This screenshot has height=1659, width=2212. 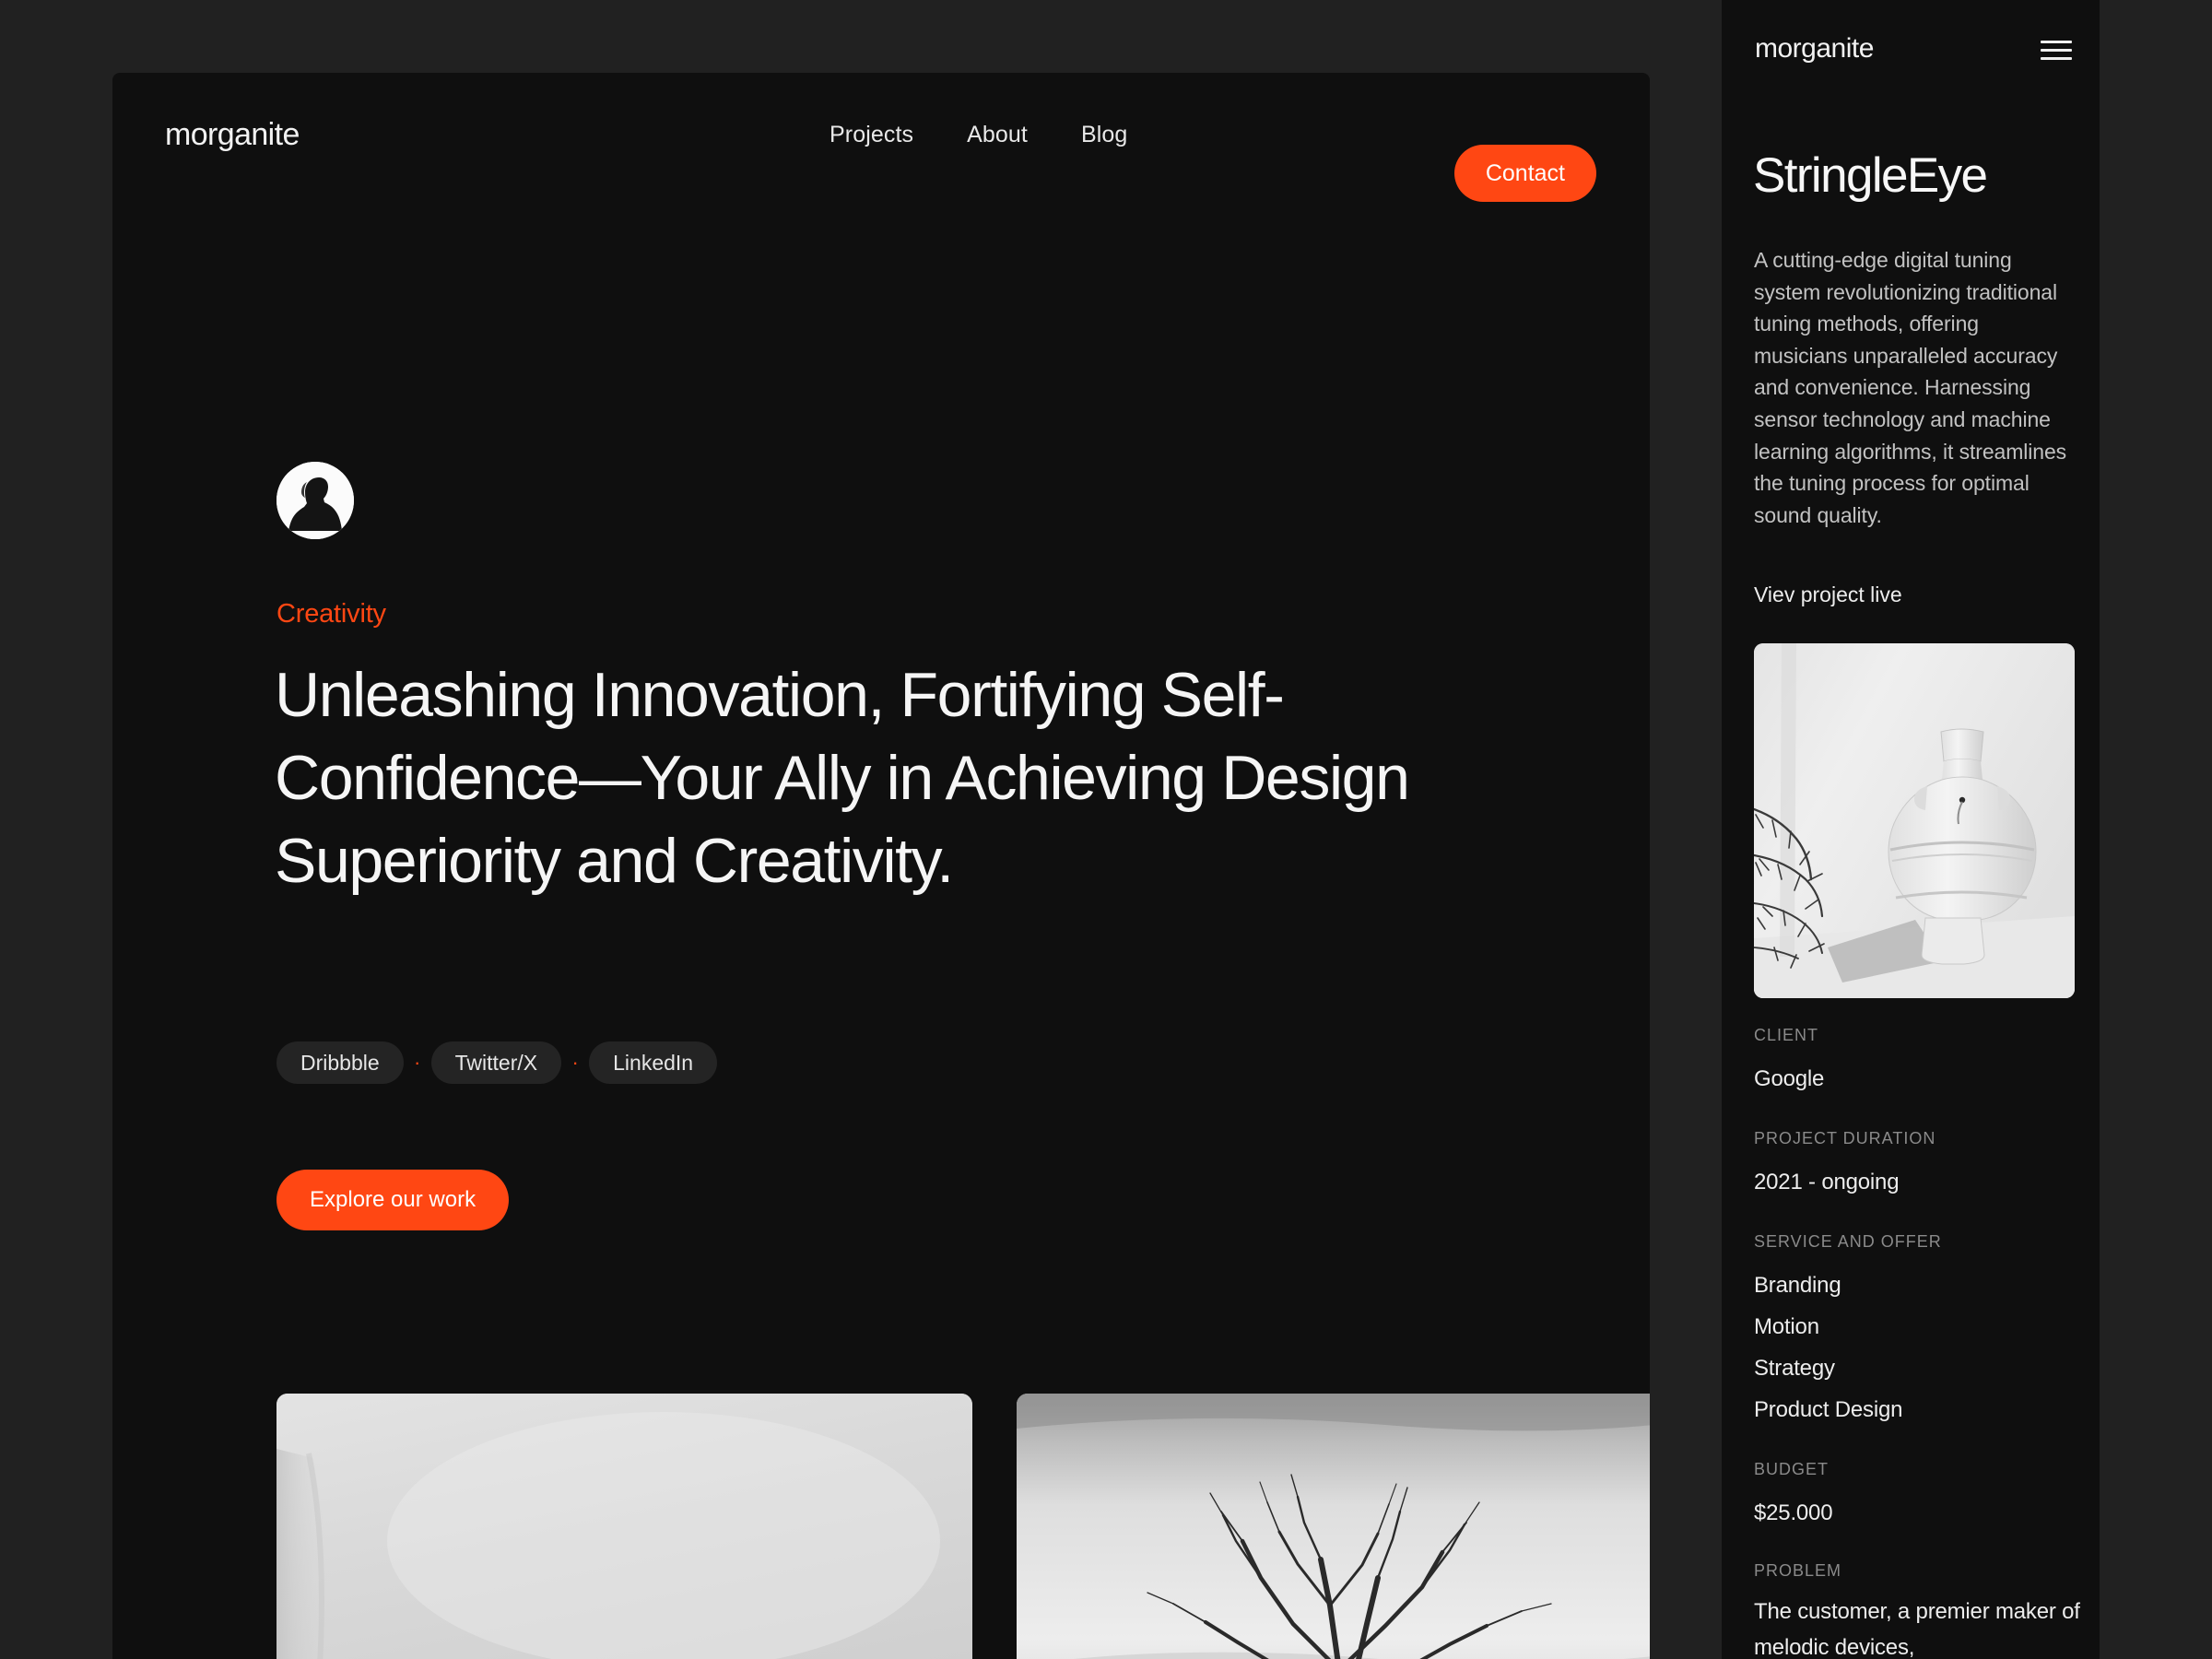 What do you see at coordinates (1797, 1285) in the screenshot?
I see `meta-value-branding: Branding` at bounding box center [1797, 1285].